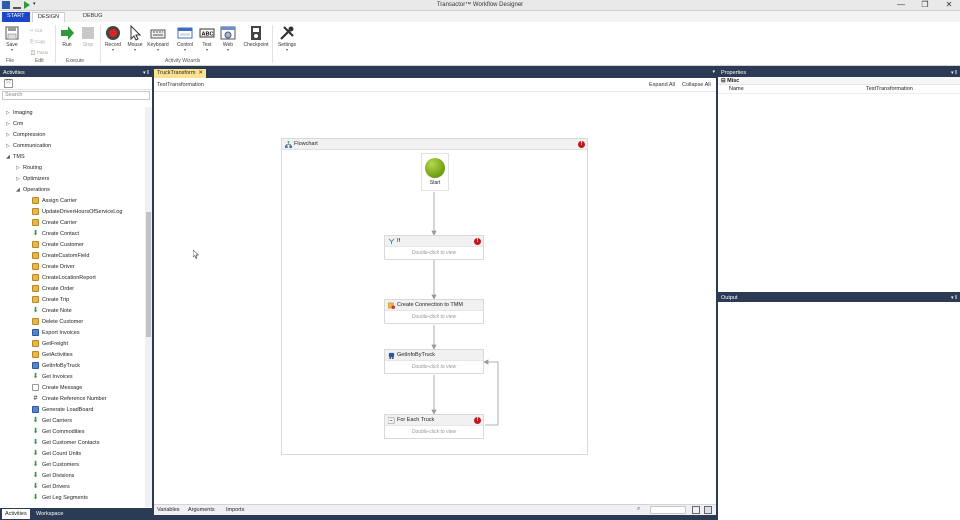 The width and height of the screenshot is (960, 520). I want to click on activity-getinfobytruck: GetInfoByTruck Double-click to view, so click(434, 361).